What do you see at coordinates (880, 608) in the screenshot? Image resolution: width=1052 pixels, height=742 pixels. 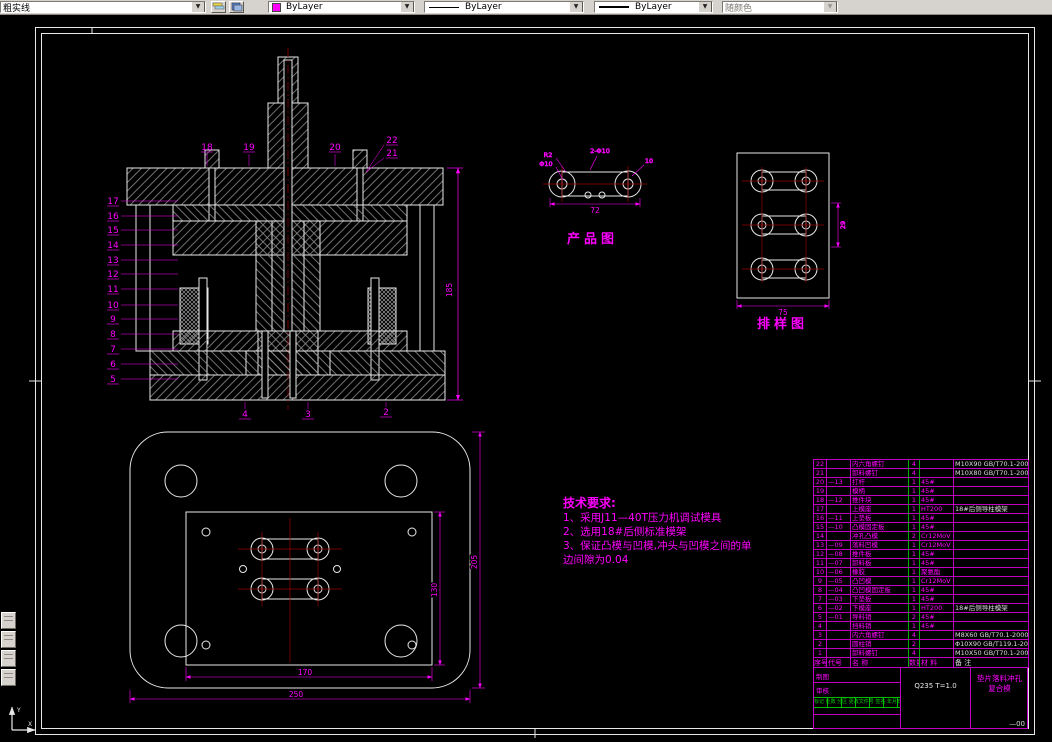 I see `bom-cell: 下模座` at bounding box center [880, 608].